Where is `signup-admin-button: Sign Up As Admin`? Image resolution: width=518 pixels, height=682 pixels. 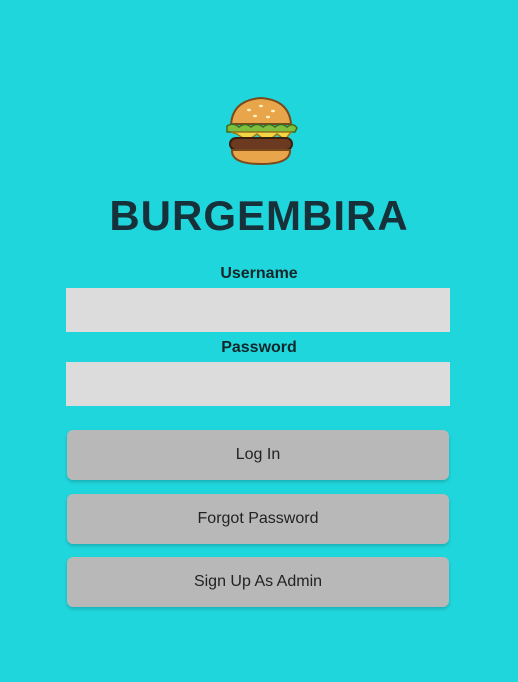
signup-admin-button: Sign Up As Admin is located at coordinates (258, 582).